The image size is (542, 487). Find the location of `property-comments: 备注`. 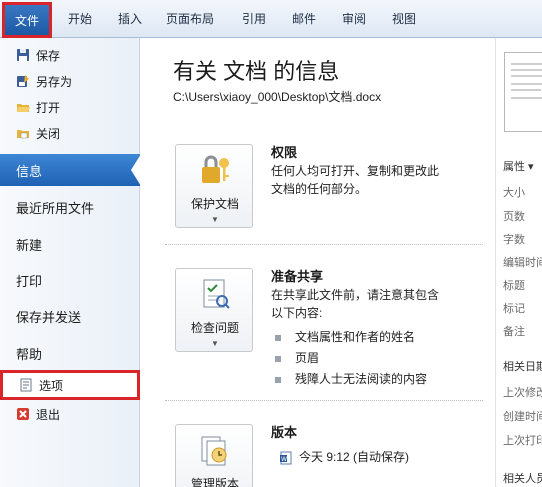

property-comments: 备注 is located at coordinates (514, 332).